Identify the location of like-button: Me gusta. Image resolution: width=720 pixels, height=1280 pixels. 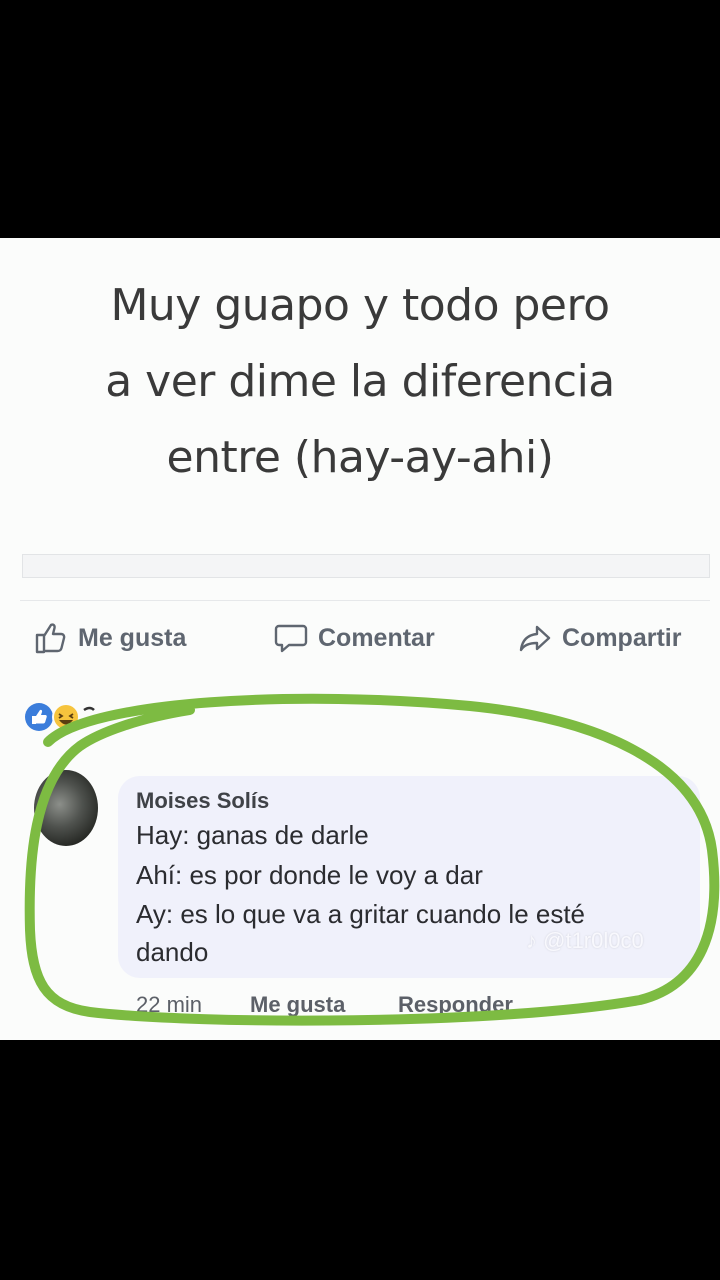
(110, 638).